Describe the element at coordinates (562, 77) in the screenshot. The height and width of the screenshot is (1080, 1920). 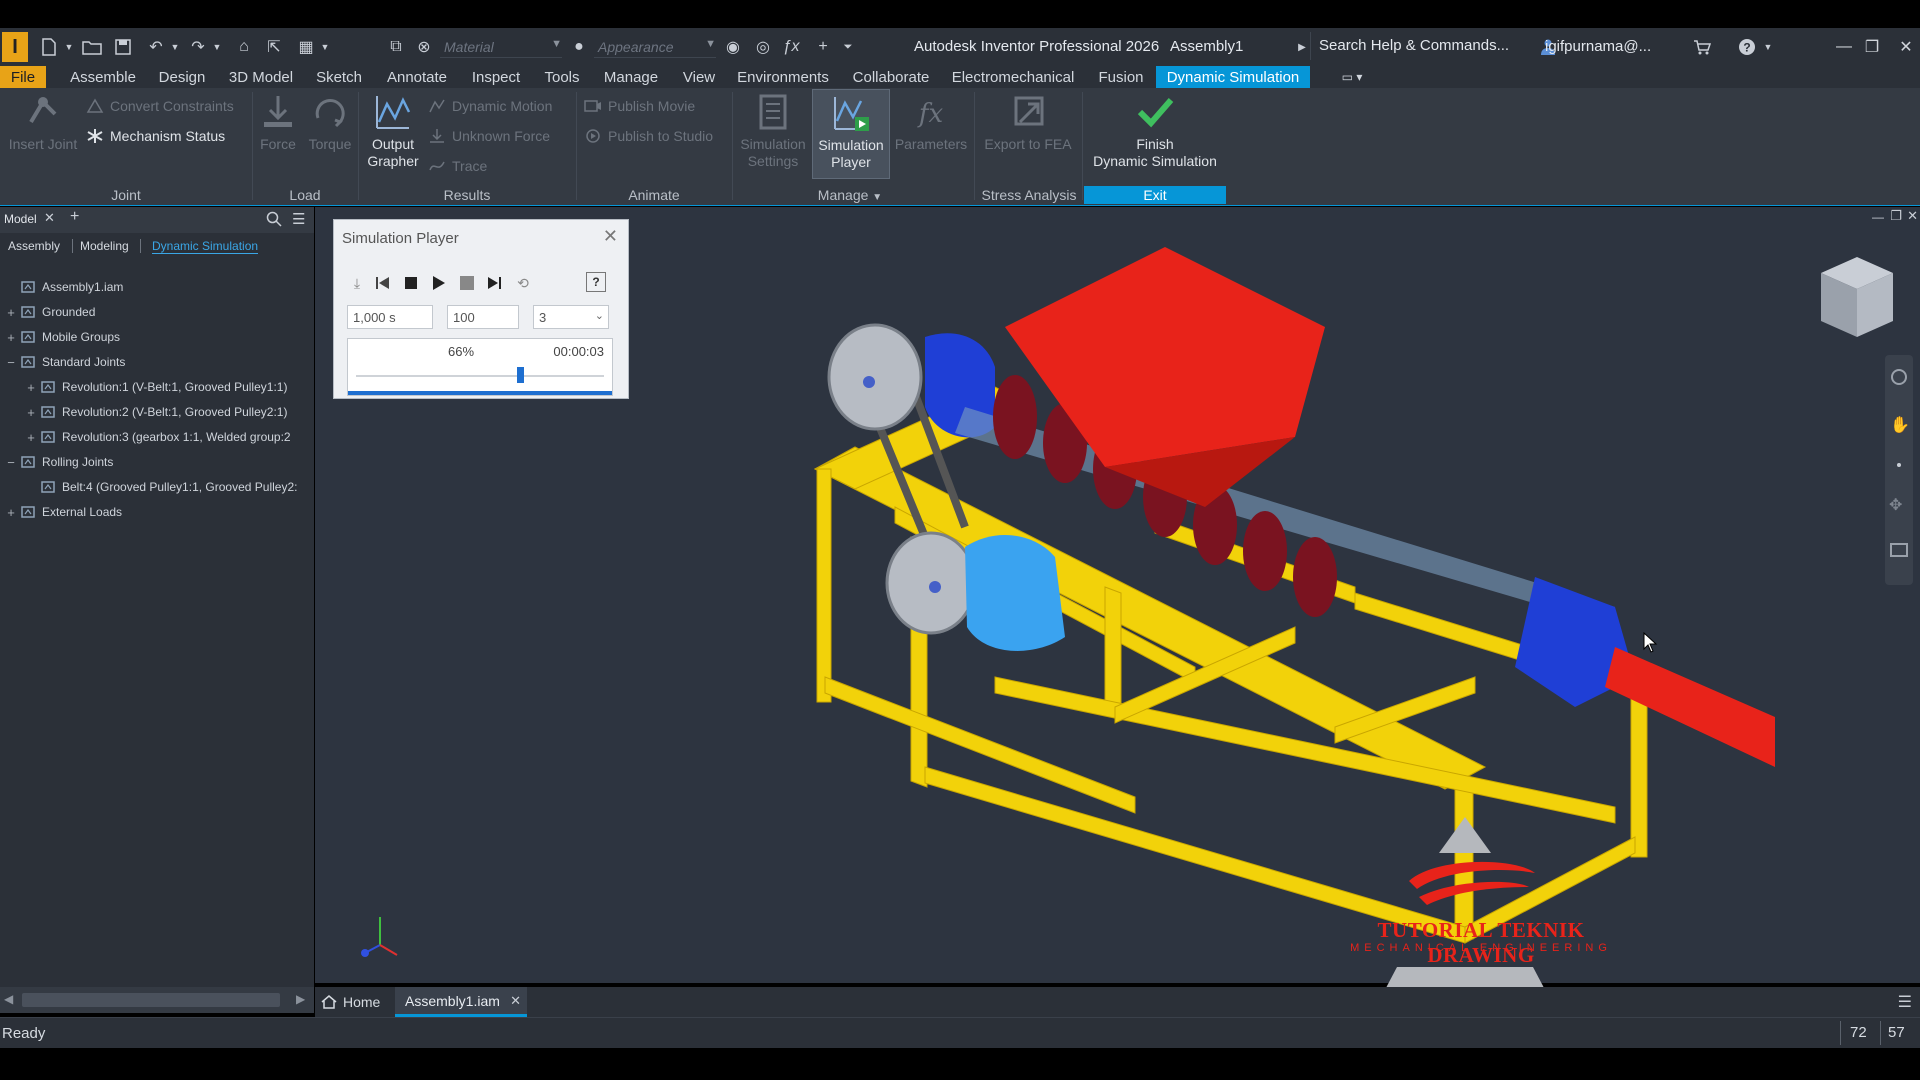
I see `tab-tools: Tools` at that location.